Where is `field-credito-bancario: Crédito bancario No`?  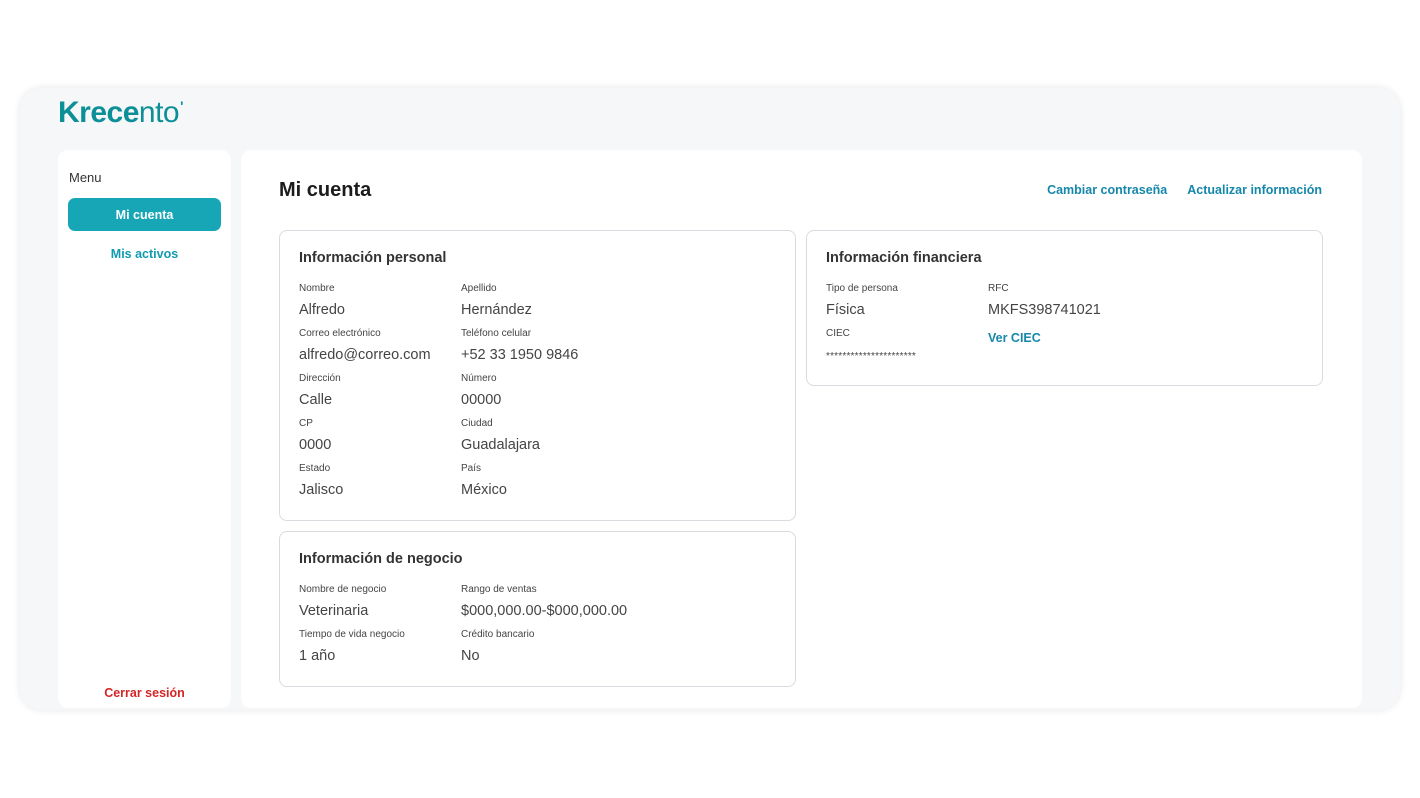 field-credito-bancario: Crédito bancario No is located at coordinates (497, 647).